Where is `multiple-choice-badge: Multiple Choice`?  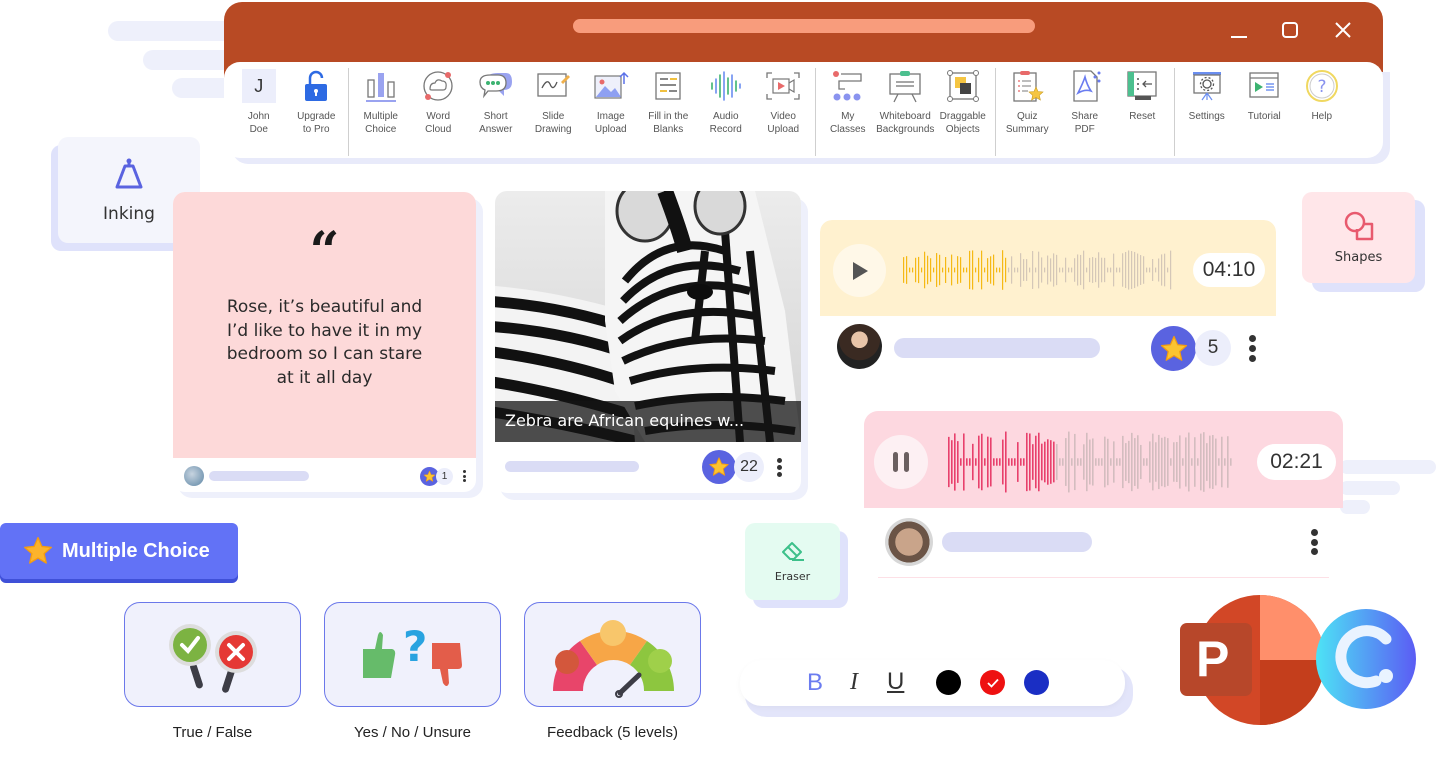 multiple-choice-badge: Multiple Choice is located at coordinates (119, 551).